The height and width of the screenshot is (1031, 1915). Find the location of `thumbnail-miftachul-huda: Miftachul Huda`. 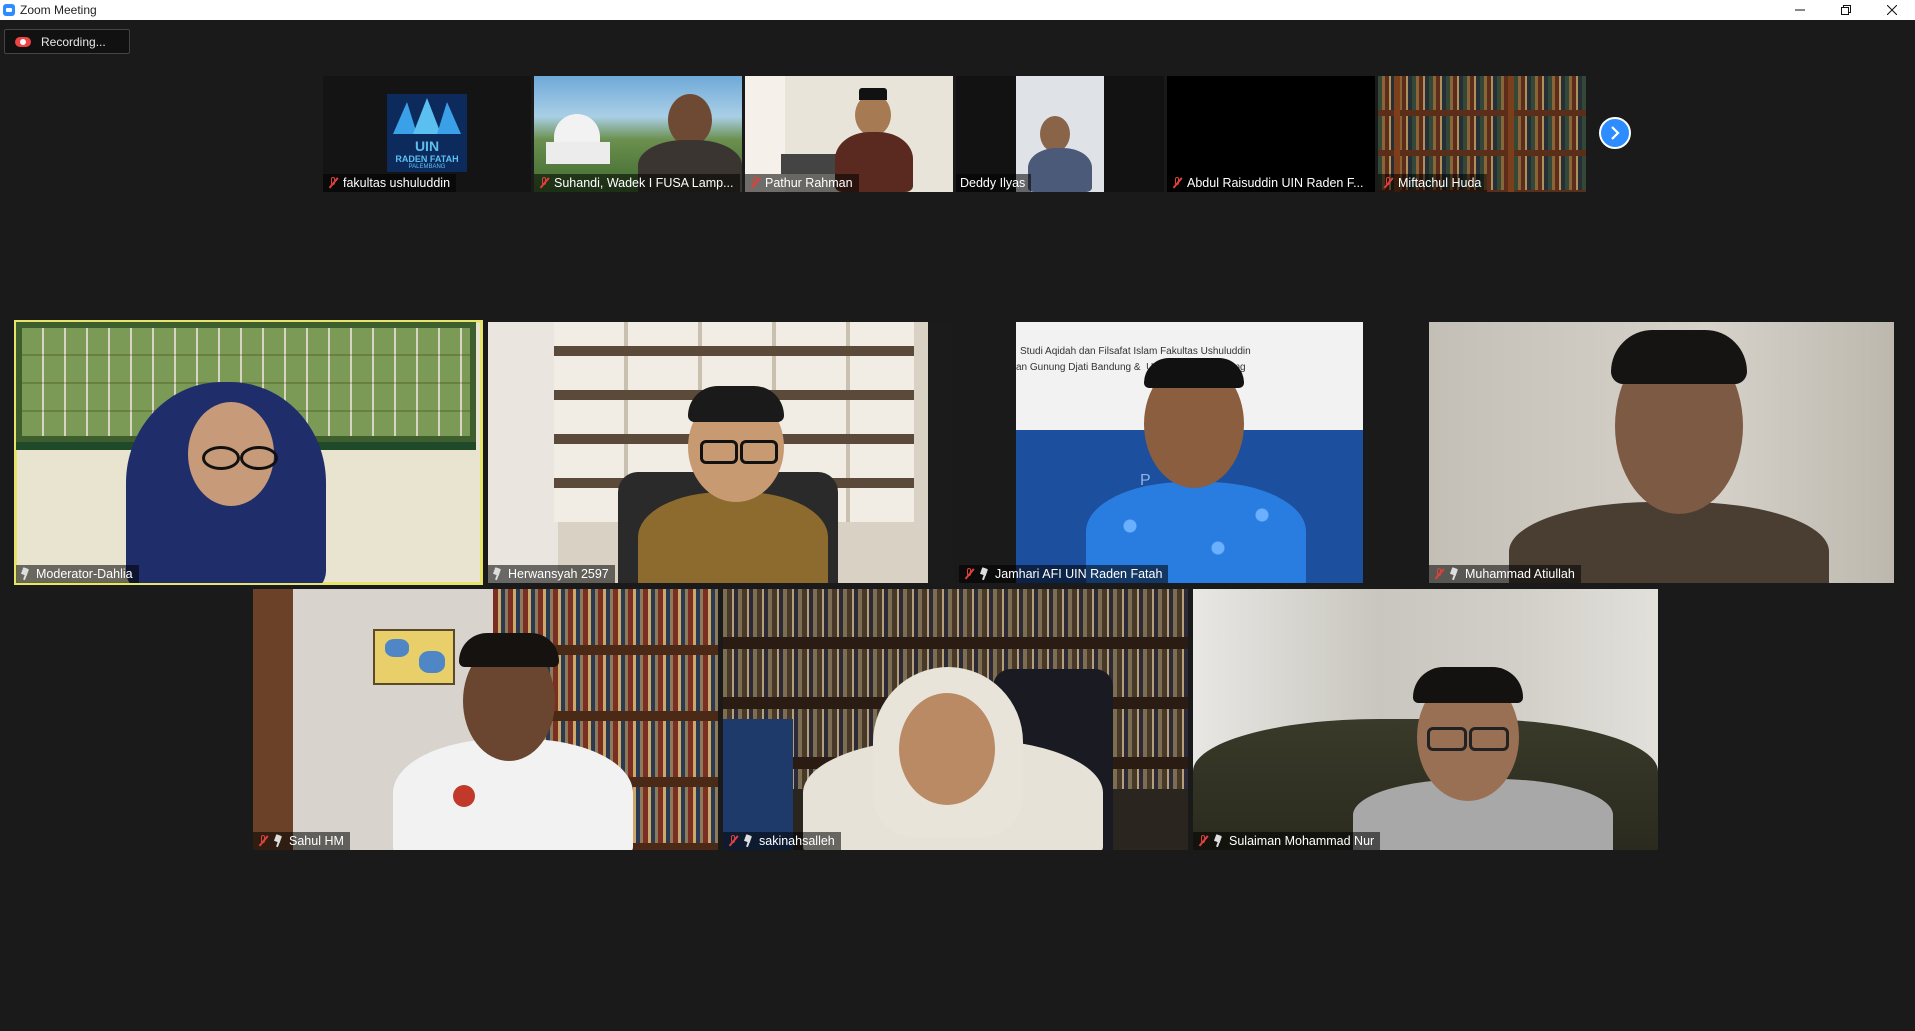

thumbnail-miftachul-huda: Miftachul Huda is located at coordinates (1482, 134).